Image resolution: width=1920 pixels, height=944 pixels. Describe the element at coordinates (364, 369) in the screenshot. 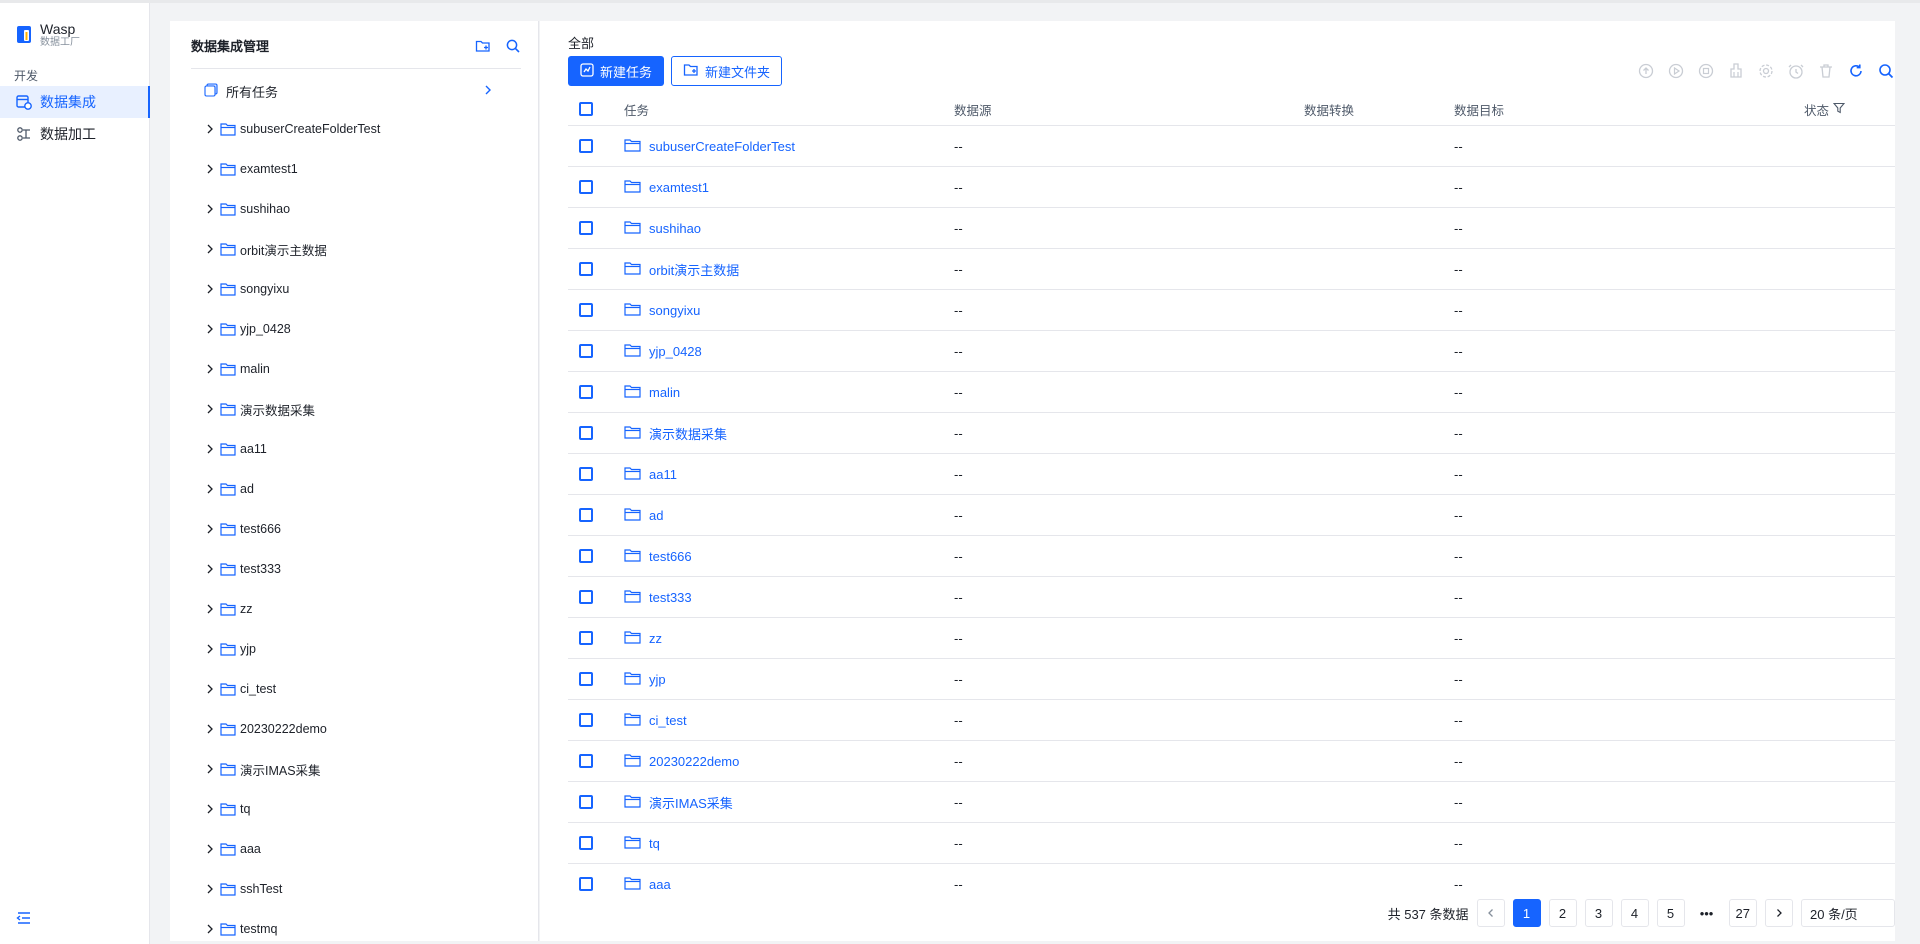

I see `tree-folder-item: malin` at that location.